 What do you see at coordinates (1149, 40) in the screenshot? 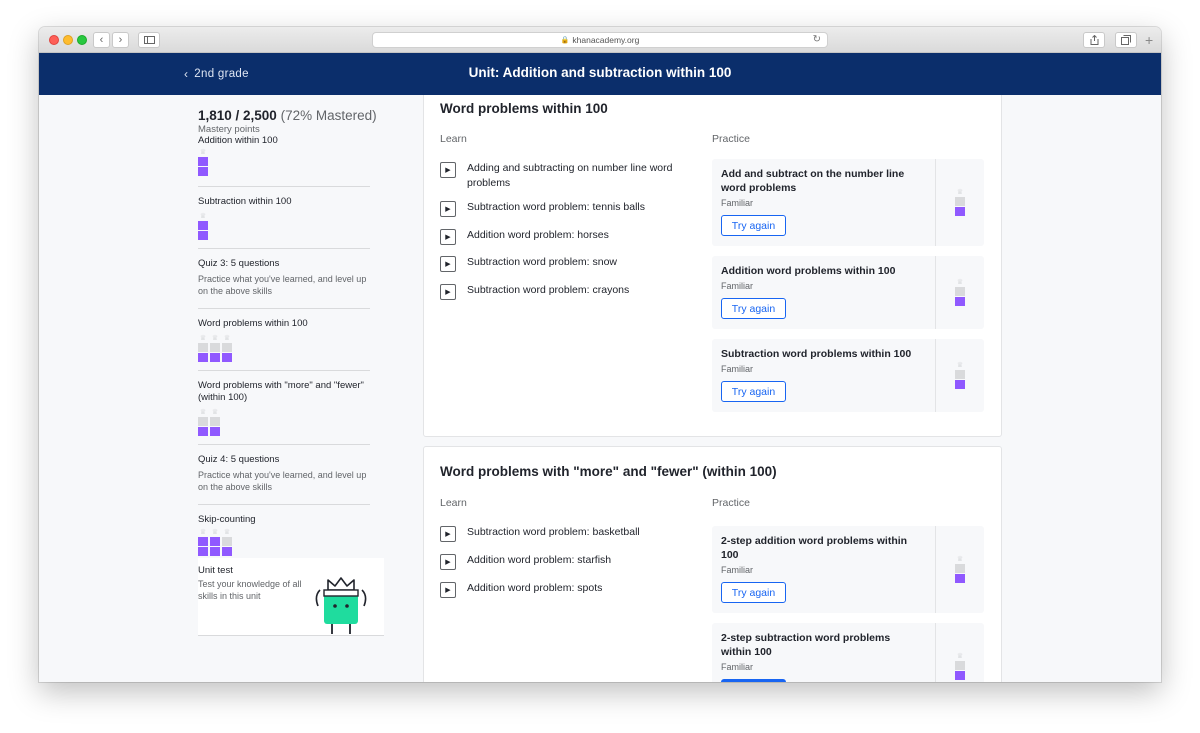
I see `new-tab-icon: +` at bounding box center [1149, 40].